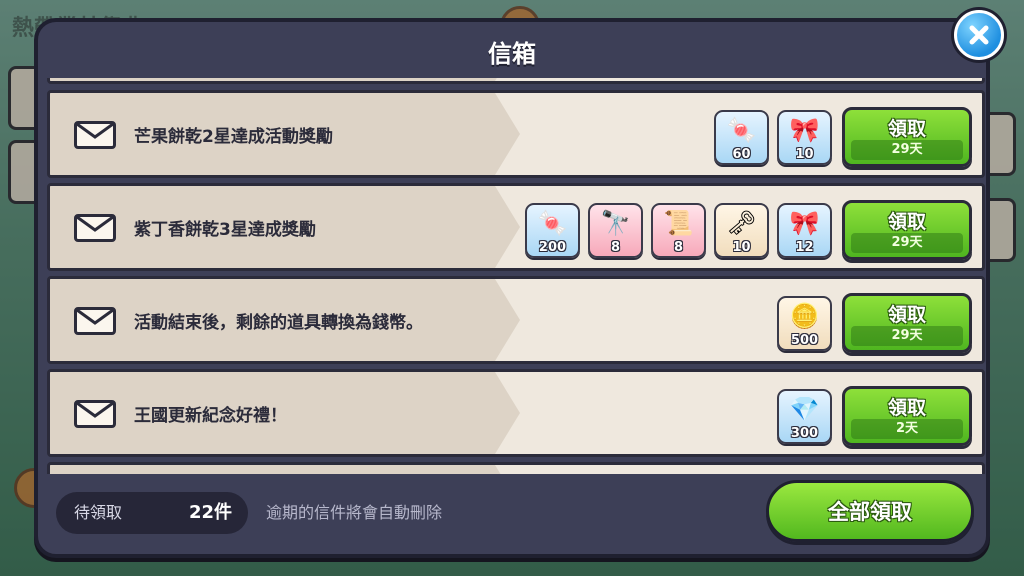 The height and width of the screenshot is (576, 1024). What do you see at coordinates (678, 223) in the screenshot?
I see `map-scroll-icon: 📜` at bounding box center [678, 223].